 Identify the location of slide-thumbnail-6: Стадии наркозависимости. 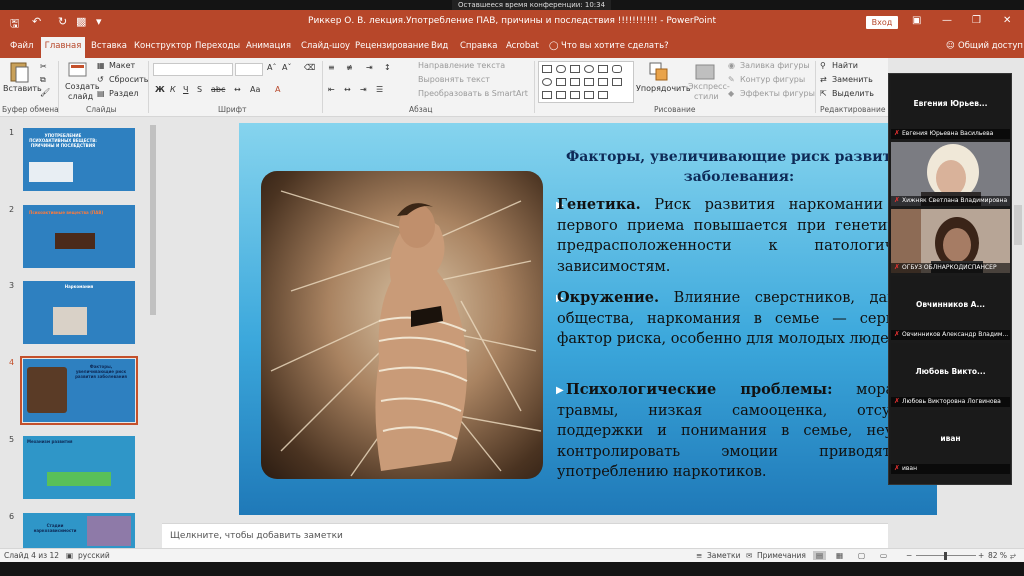
(79, 530).